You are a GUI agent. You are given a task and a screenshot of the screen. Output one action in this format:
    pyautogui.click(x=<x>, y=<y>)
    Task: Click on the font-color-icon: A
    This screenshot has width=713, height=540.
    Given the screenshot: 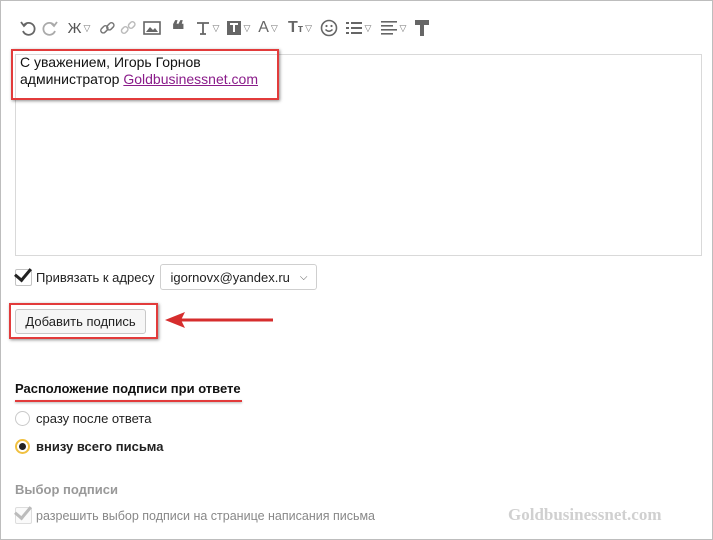 What is the action you would take?
    pyautogui.click(x=263, y=27)
    